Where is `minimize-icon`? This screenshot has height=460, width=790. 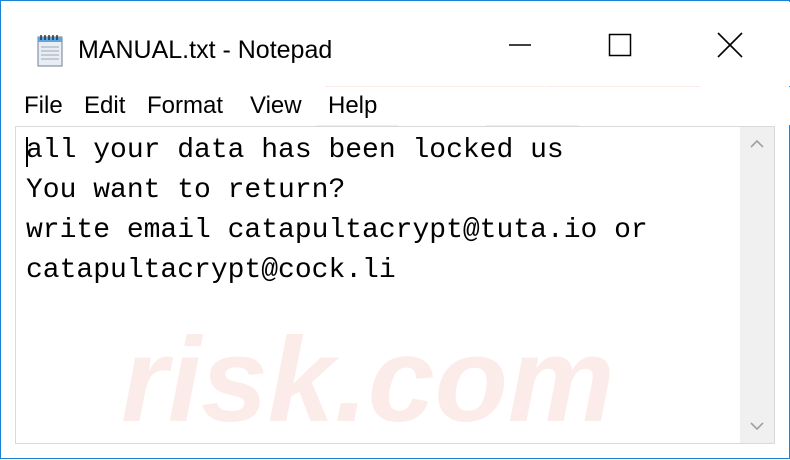 minimize-icon is located at coordinates (520, 45).